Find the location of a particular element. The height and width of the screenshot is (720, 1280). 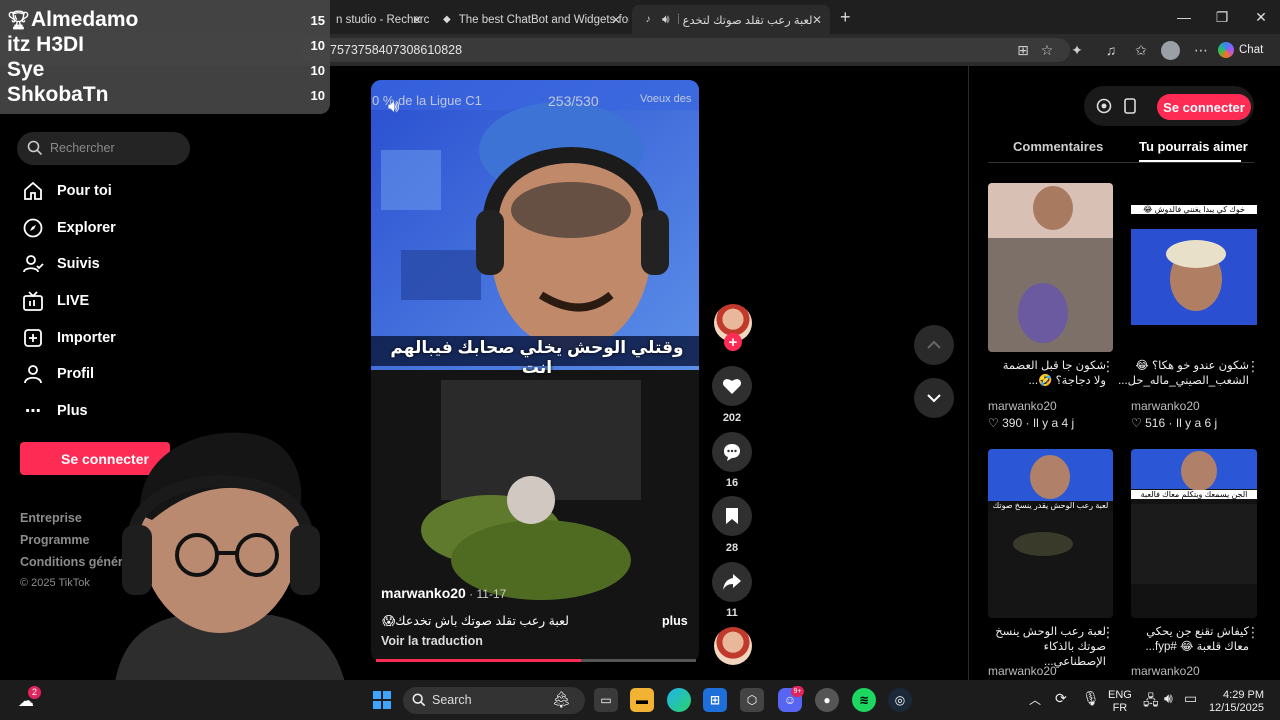

comment-button is located at coordinates (732, 452).